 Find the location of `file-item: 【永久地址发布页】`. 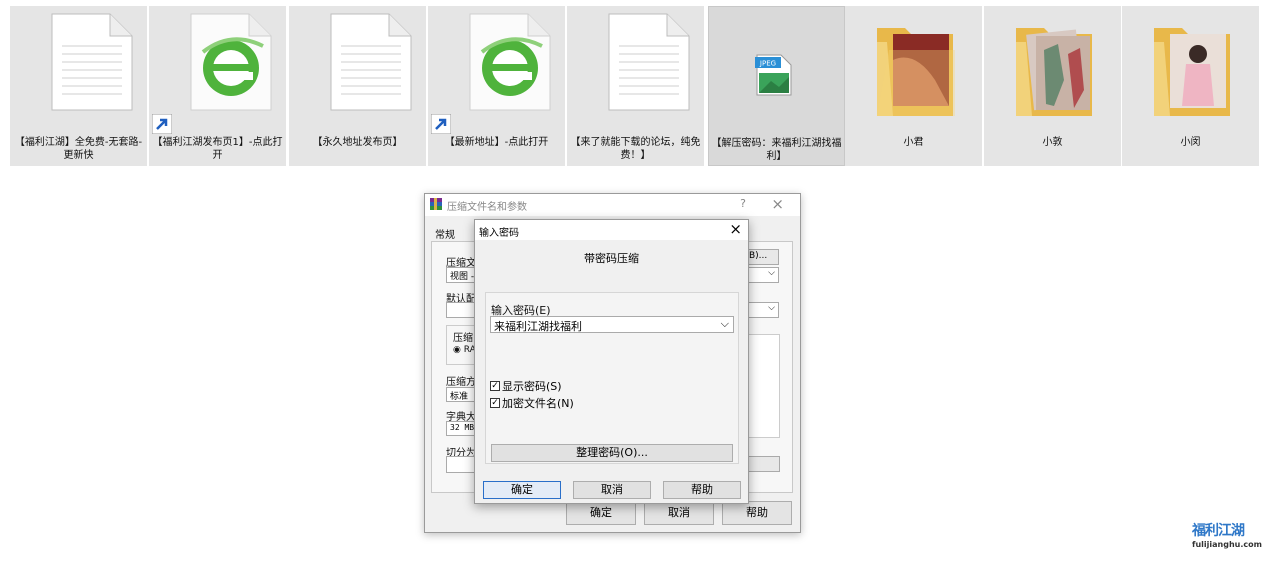

file-item: 【永久地址发布页】 is located at coordinates (357, 86).